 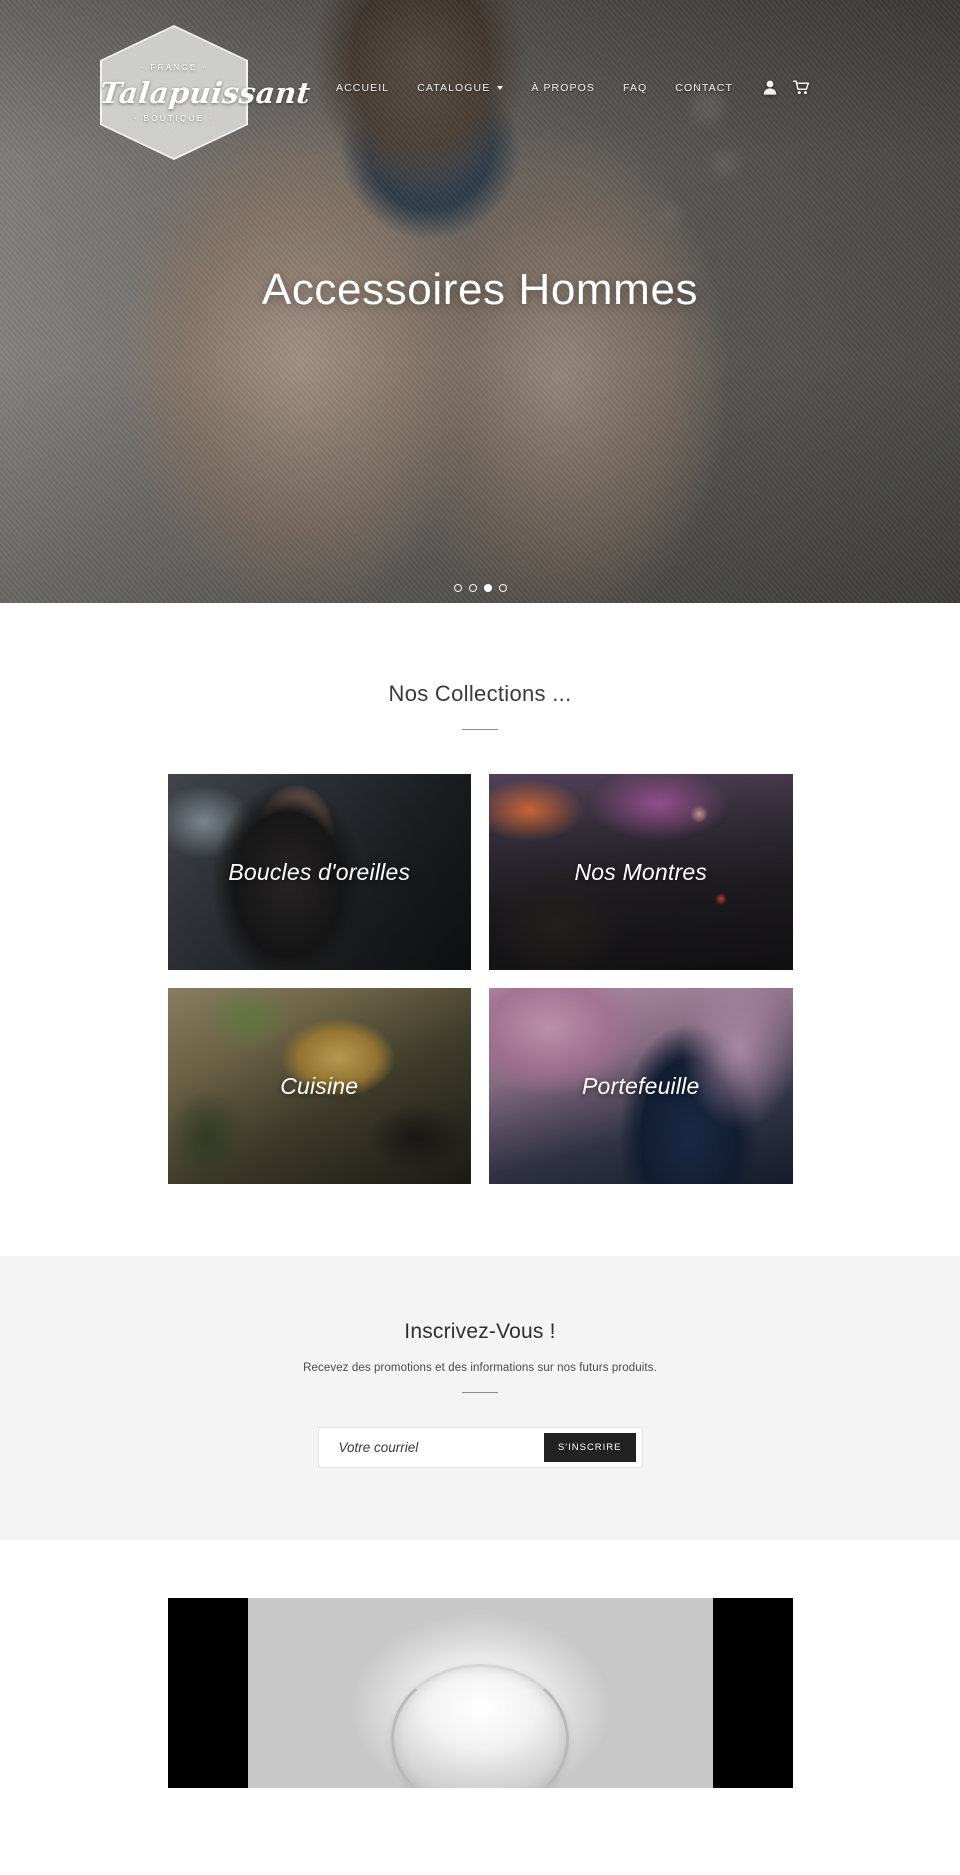 What do you see at coordinates (500, 87) in the screenshot?
I see `chevron-down-icon` at bounding box center [500, 87].